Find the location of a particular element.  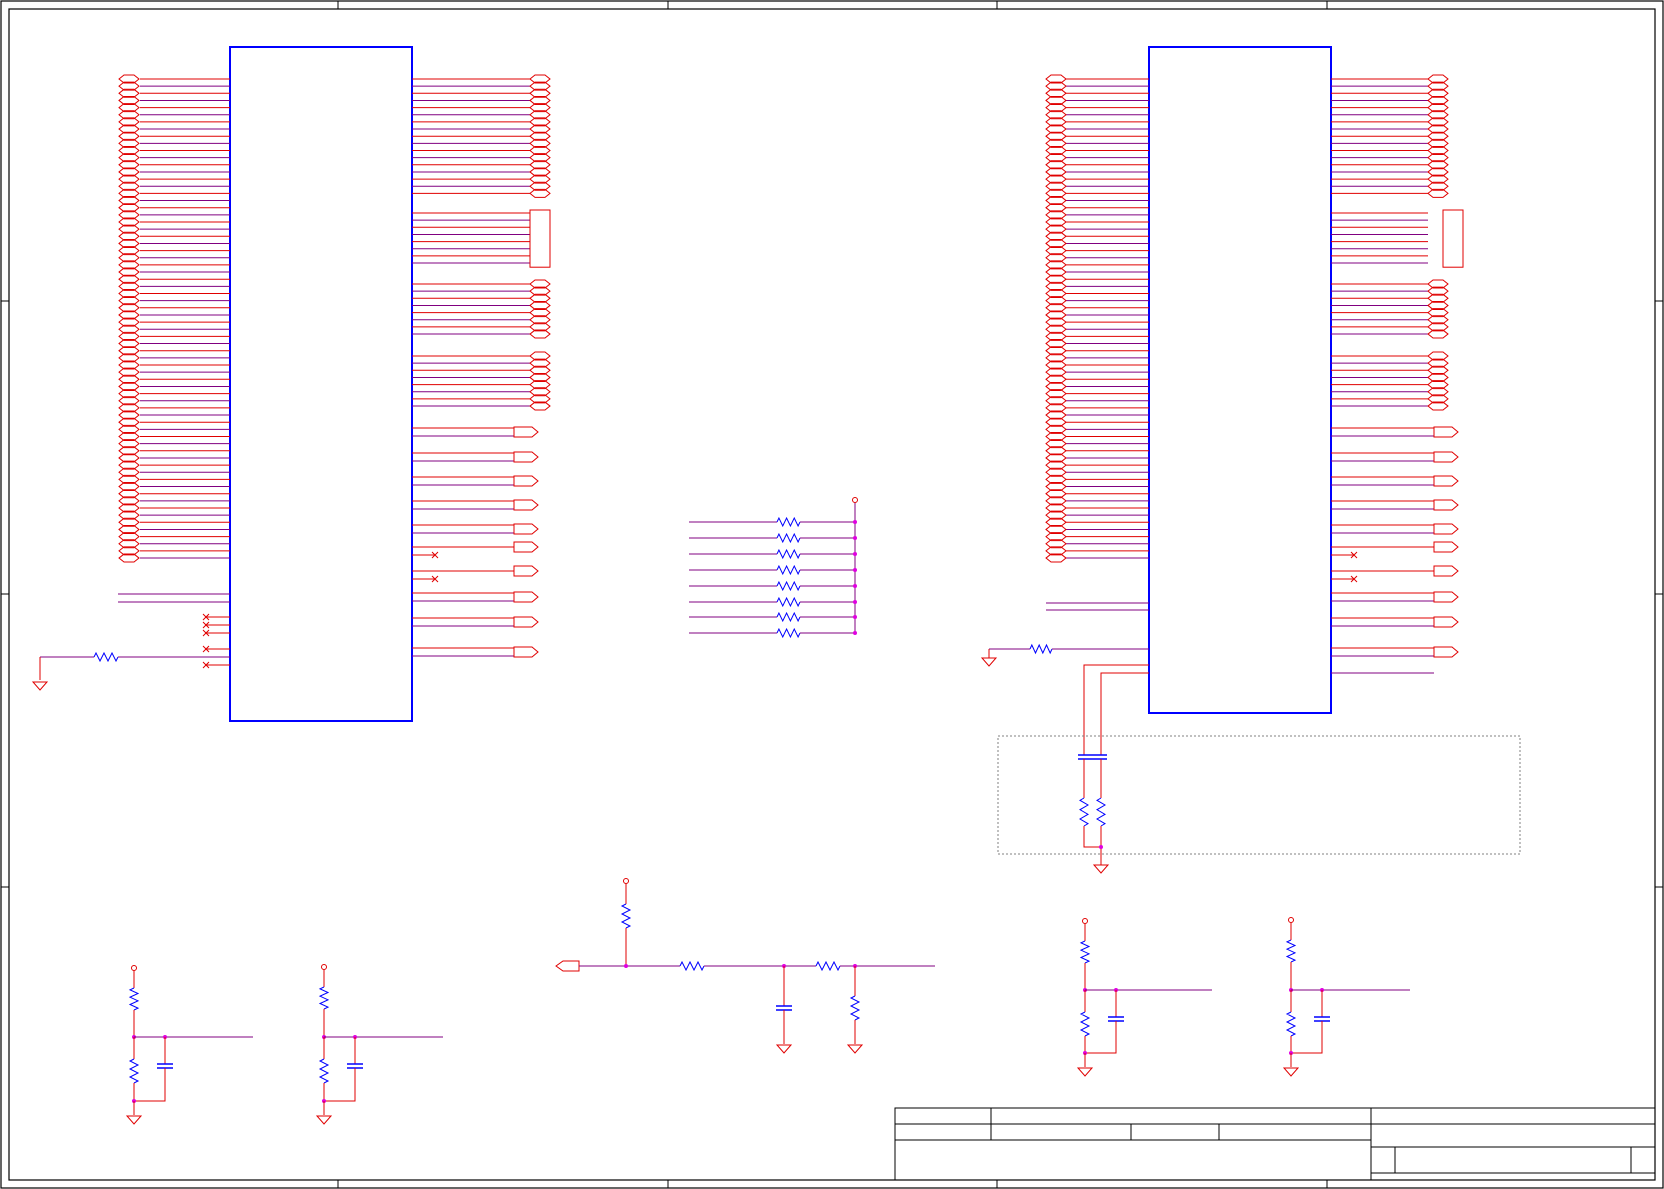

ic-u1-right-pins is located at coordinates (481, 366).